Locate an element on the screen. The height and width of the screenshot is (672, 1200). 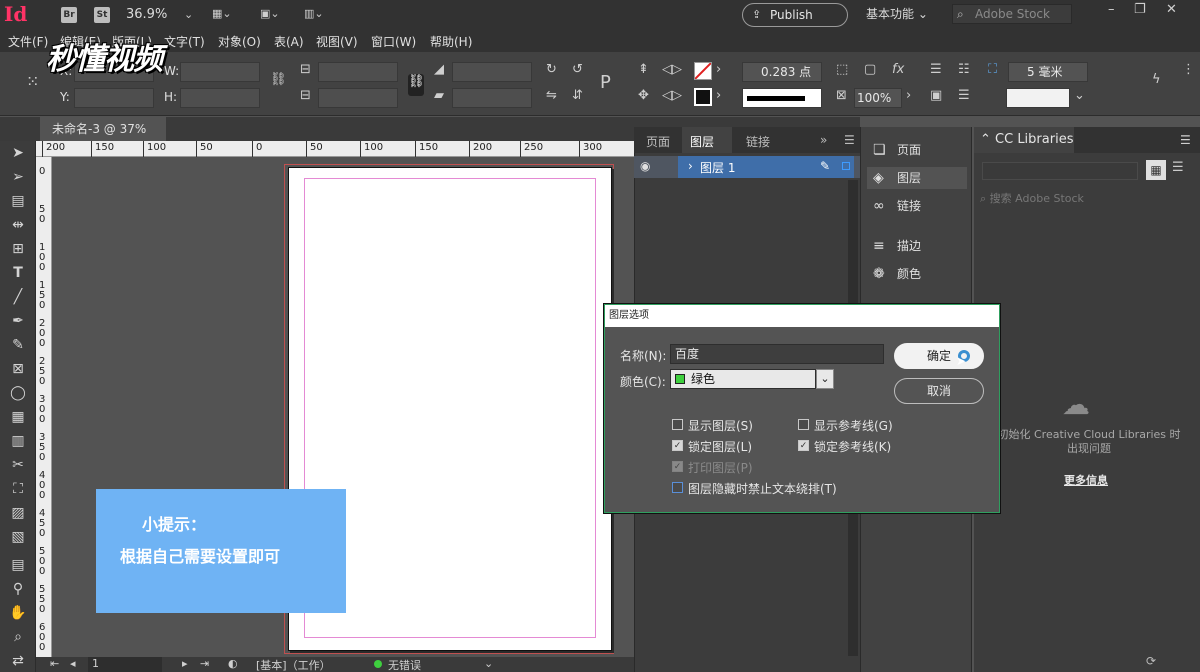
show-layer-checkbox is located at coordinates (677, 424).